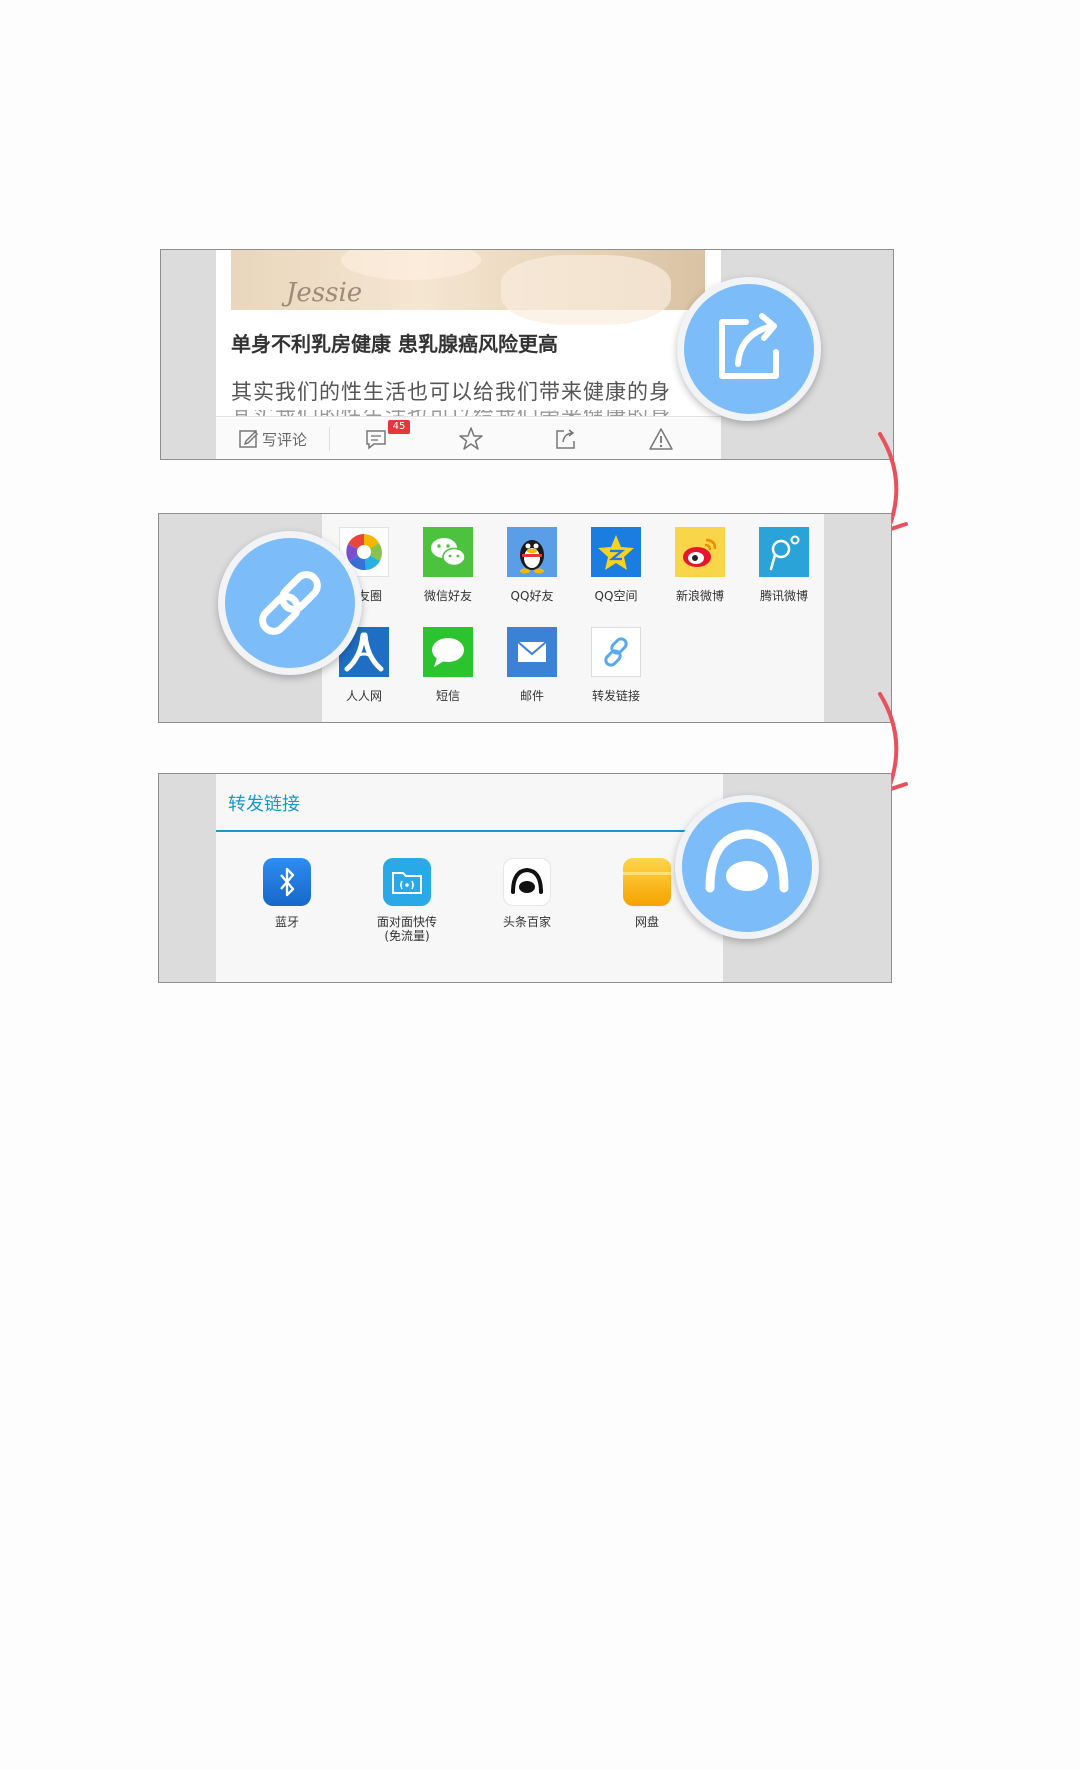  I want to click on share-item-sina-weibo: 新浪微博, so click(700, 565).